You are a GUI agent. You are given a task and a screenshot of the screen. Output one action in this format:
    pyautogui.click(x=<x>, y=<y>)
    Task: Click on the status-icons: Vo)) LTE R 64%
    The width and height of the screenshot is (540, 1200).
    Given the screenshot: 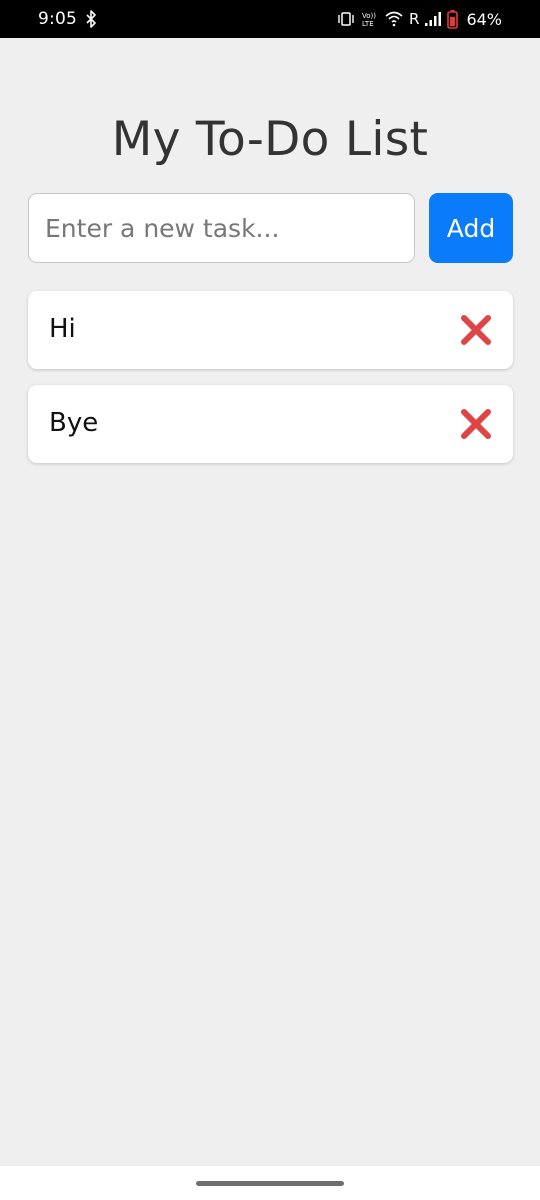 What is the action you would take?
    pyautogui.click(x=419, y=19)
    